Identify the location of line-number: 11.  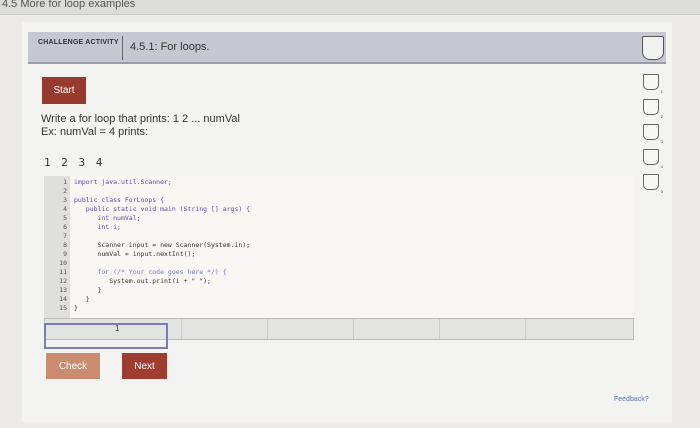
(63, 272).